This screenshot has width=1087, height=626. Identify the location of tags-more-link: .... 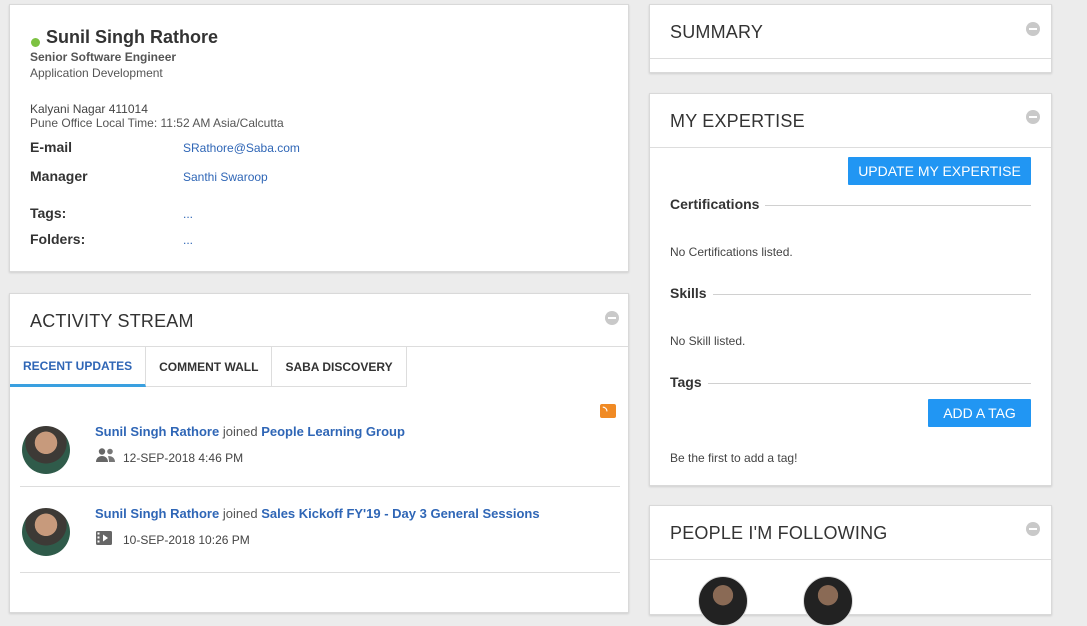
(188, 214).